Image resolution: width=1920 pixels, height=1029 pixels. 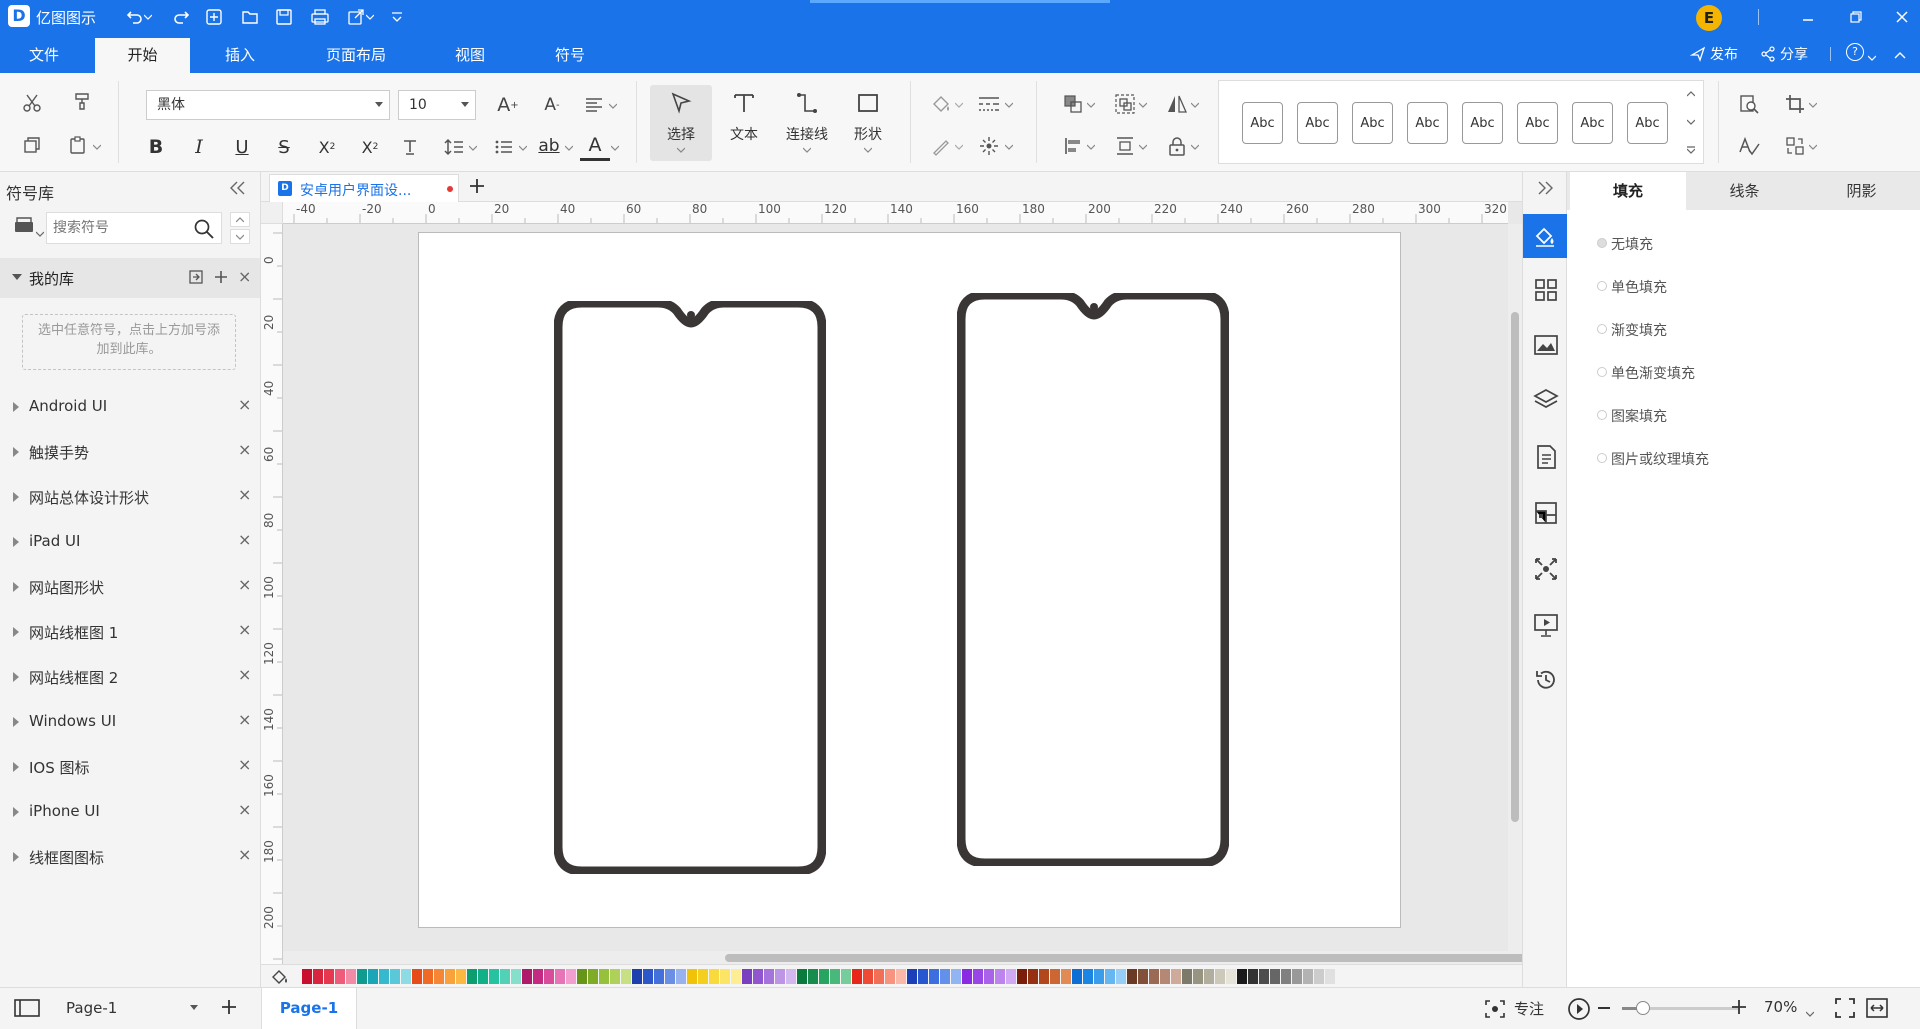 What do you see at coordinates (1177, 104) in the screenshot?
I see `flip-icon` at bounding box center [1177, 104].